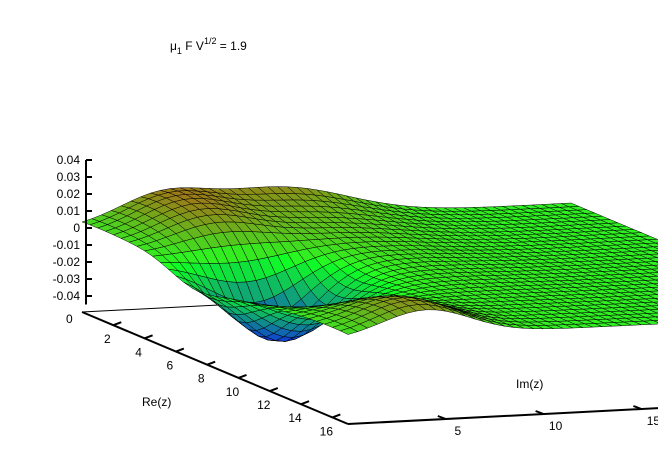 The image size is (658, 461). What do you see at coordinates (222, 379) in the screenshot?
I see `x-axis: 2 4 6 8 10 12 14 16` at bounding box center [222, 379].